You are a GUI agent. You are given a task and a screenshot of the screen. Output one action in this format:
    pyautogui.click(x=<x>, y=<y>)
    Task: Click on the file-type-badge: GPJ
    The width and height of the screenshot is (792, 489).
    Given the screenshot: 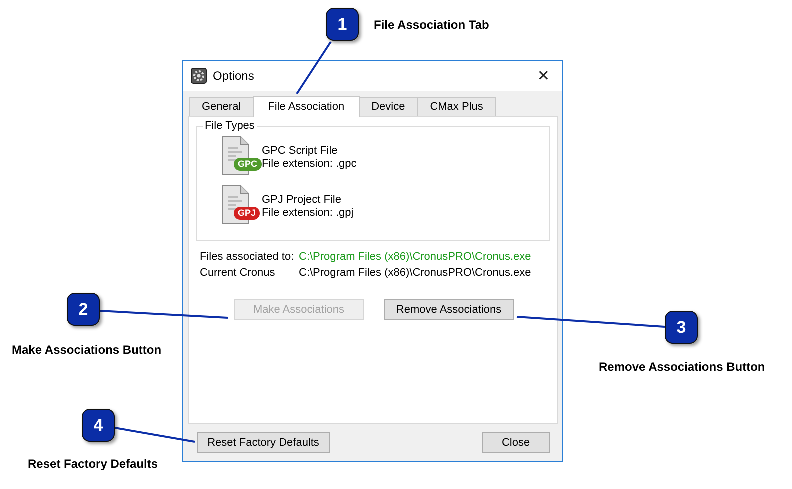 What is the action you would take?
    pyautogui.click(x=247, y=213)
    